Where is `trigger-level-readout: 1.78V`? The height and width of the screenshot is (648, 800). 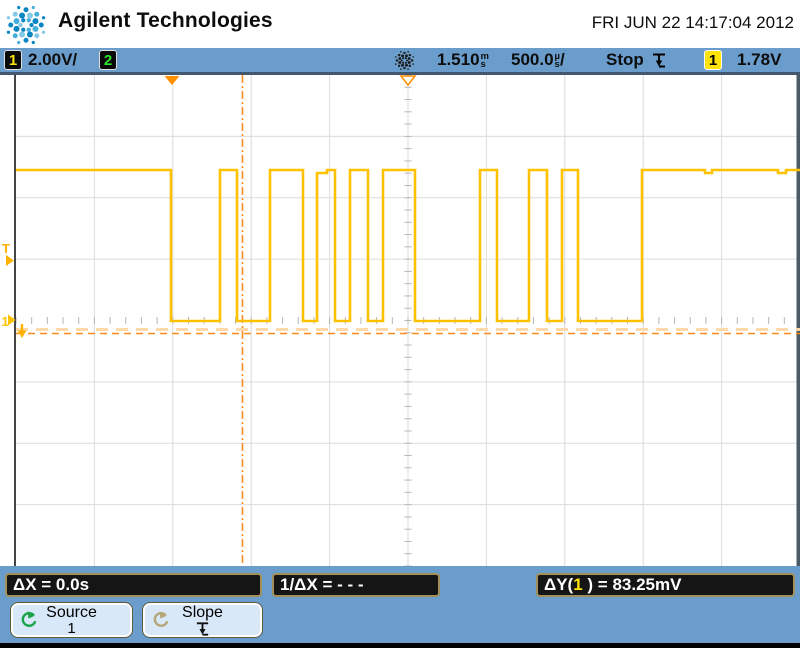
trigger-level-readout: 1.78V is located at coordinates (759, 60).